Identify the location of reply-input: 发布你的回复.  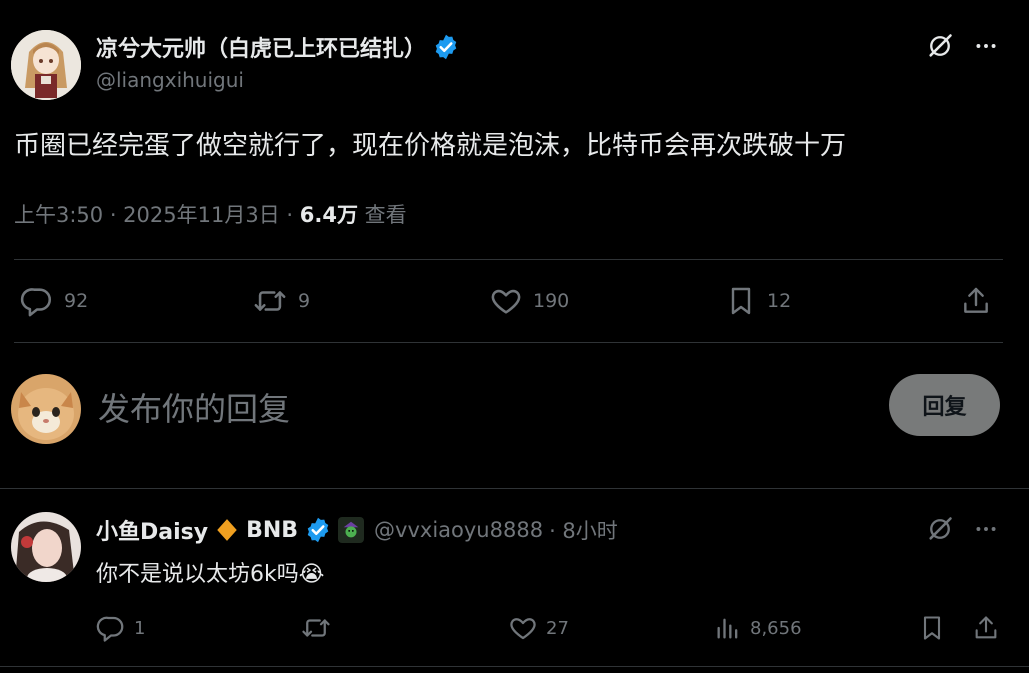
(194, 407).